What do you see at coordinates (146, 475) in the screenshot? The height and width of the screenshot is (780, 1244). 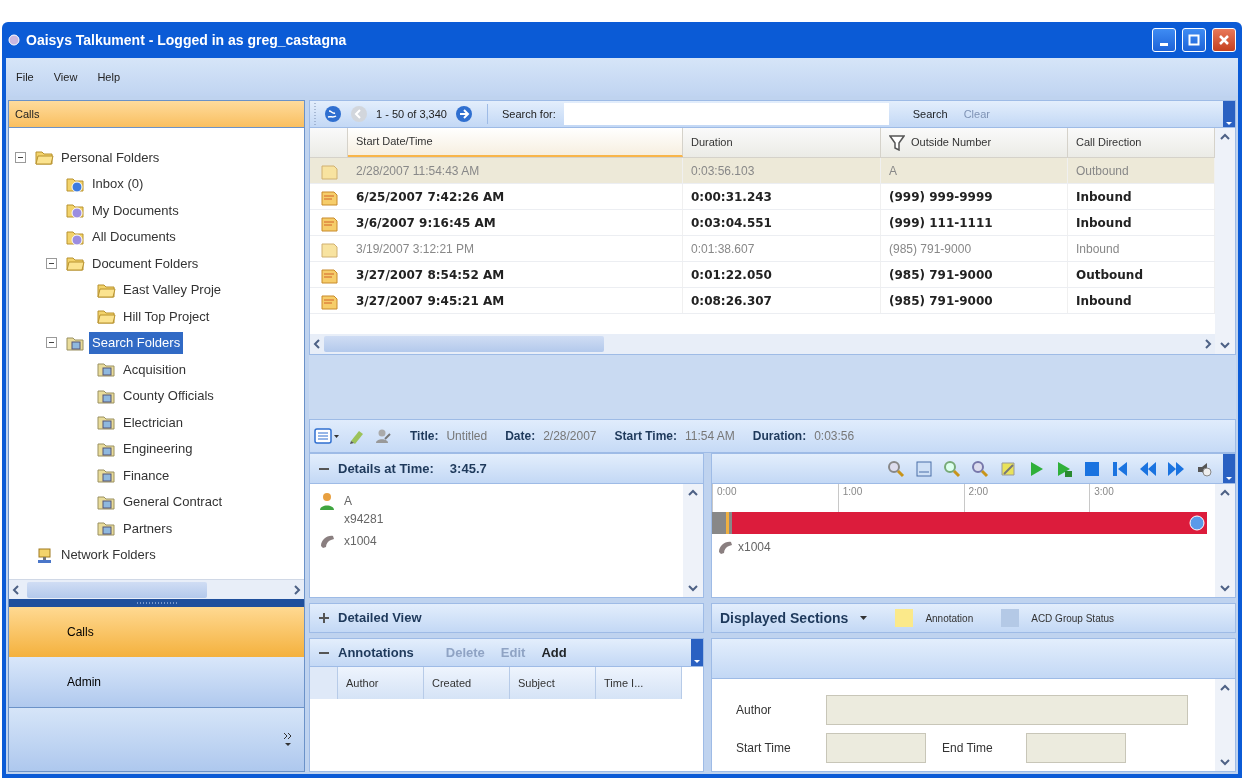 I see `tree-item: Finance` at bounding box center [146, 475].